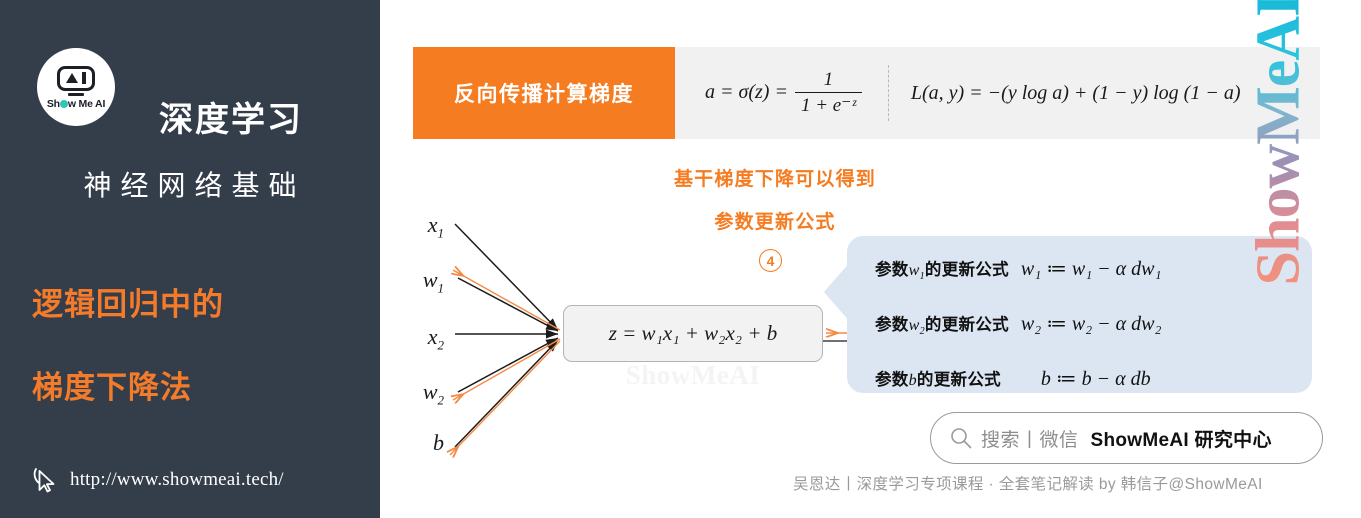  What do you see at coordinates (1091, 324) in the screenshot?
I see `callout-row-w2-equation: w₂ ≔ w₂ − α dw₂` at bounding box center [1091, 324].